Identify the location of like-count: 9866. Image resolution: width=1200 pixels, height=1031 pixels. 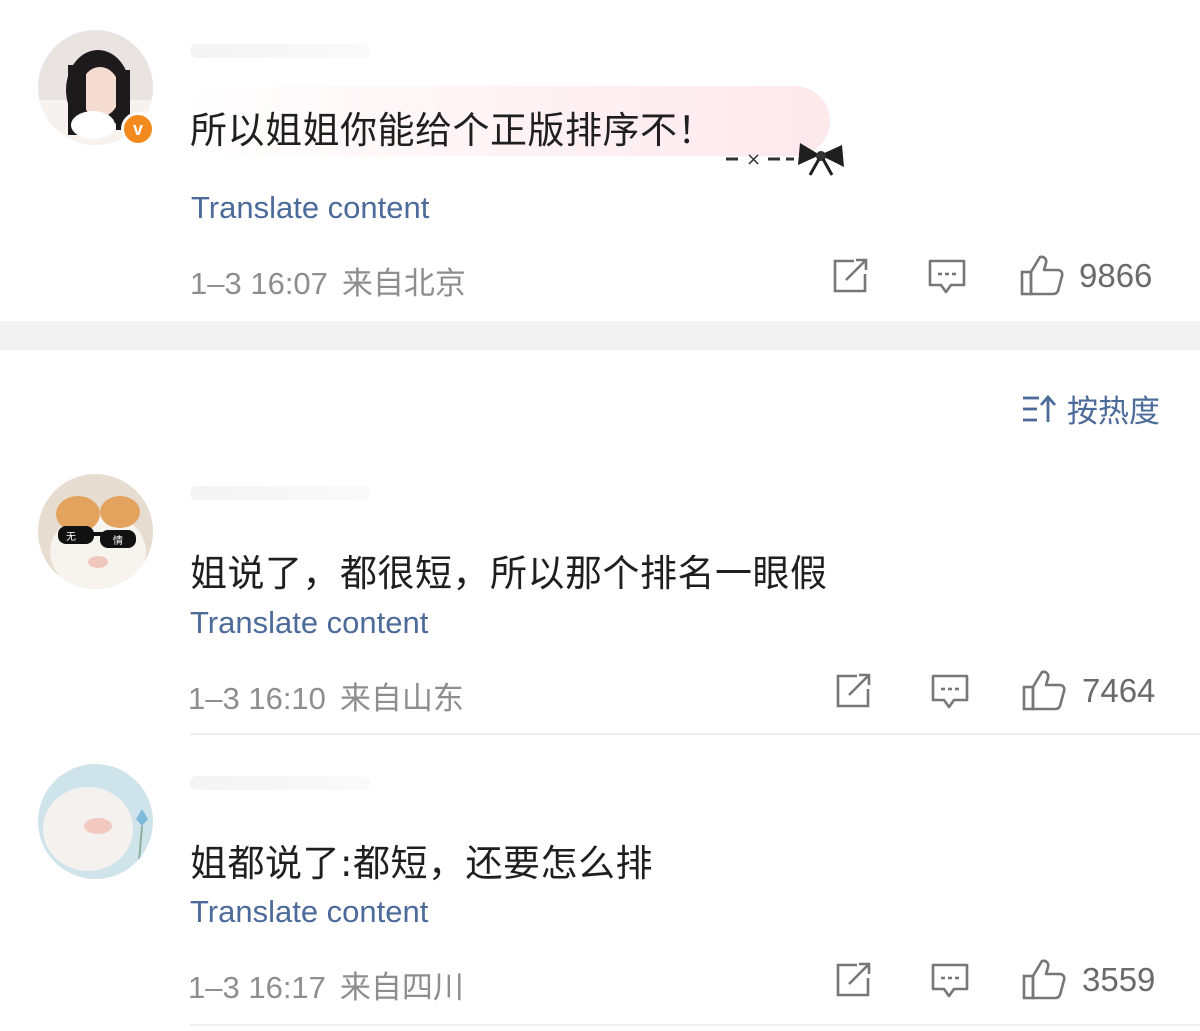
(1116, 275).